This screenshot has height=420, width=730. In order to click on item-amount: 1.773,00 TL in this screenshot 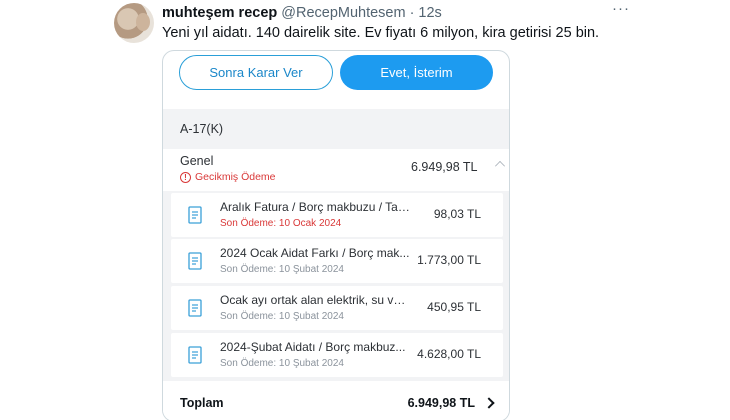, I will do `click(449, 260)`.